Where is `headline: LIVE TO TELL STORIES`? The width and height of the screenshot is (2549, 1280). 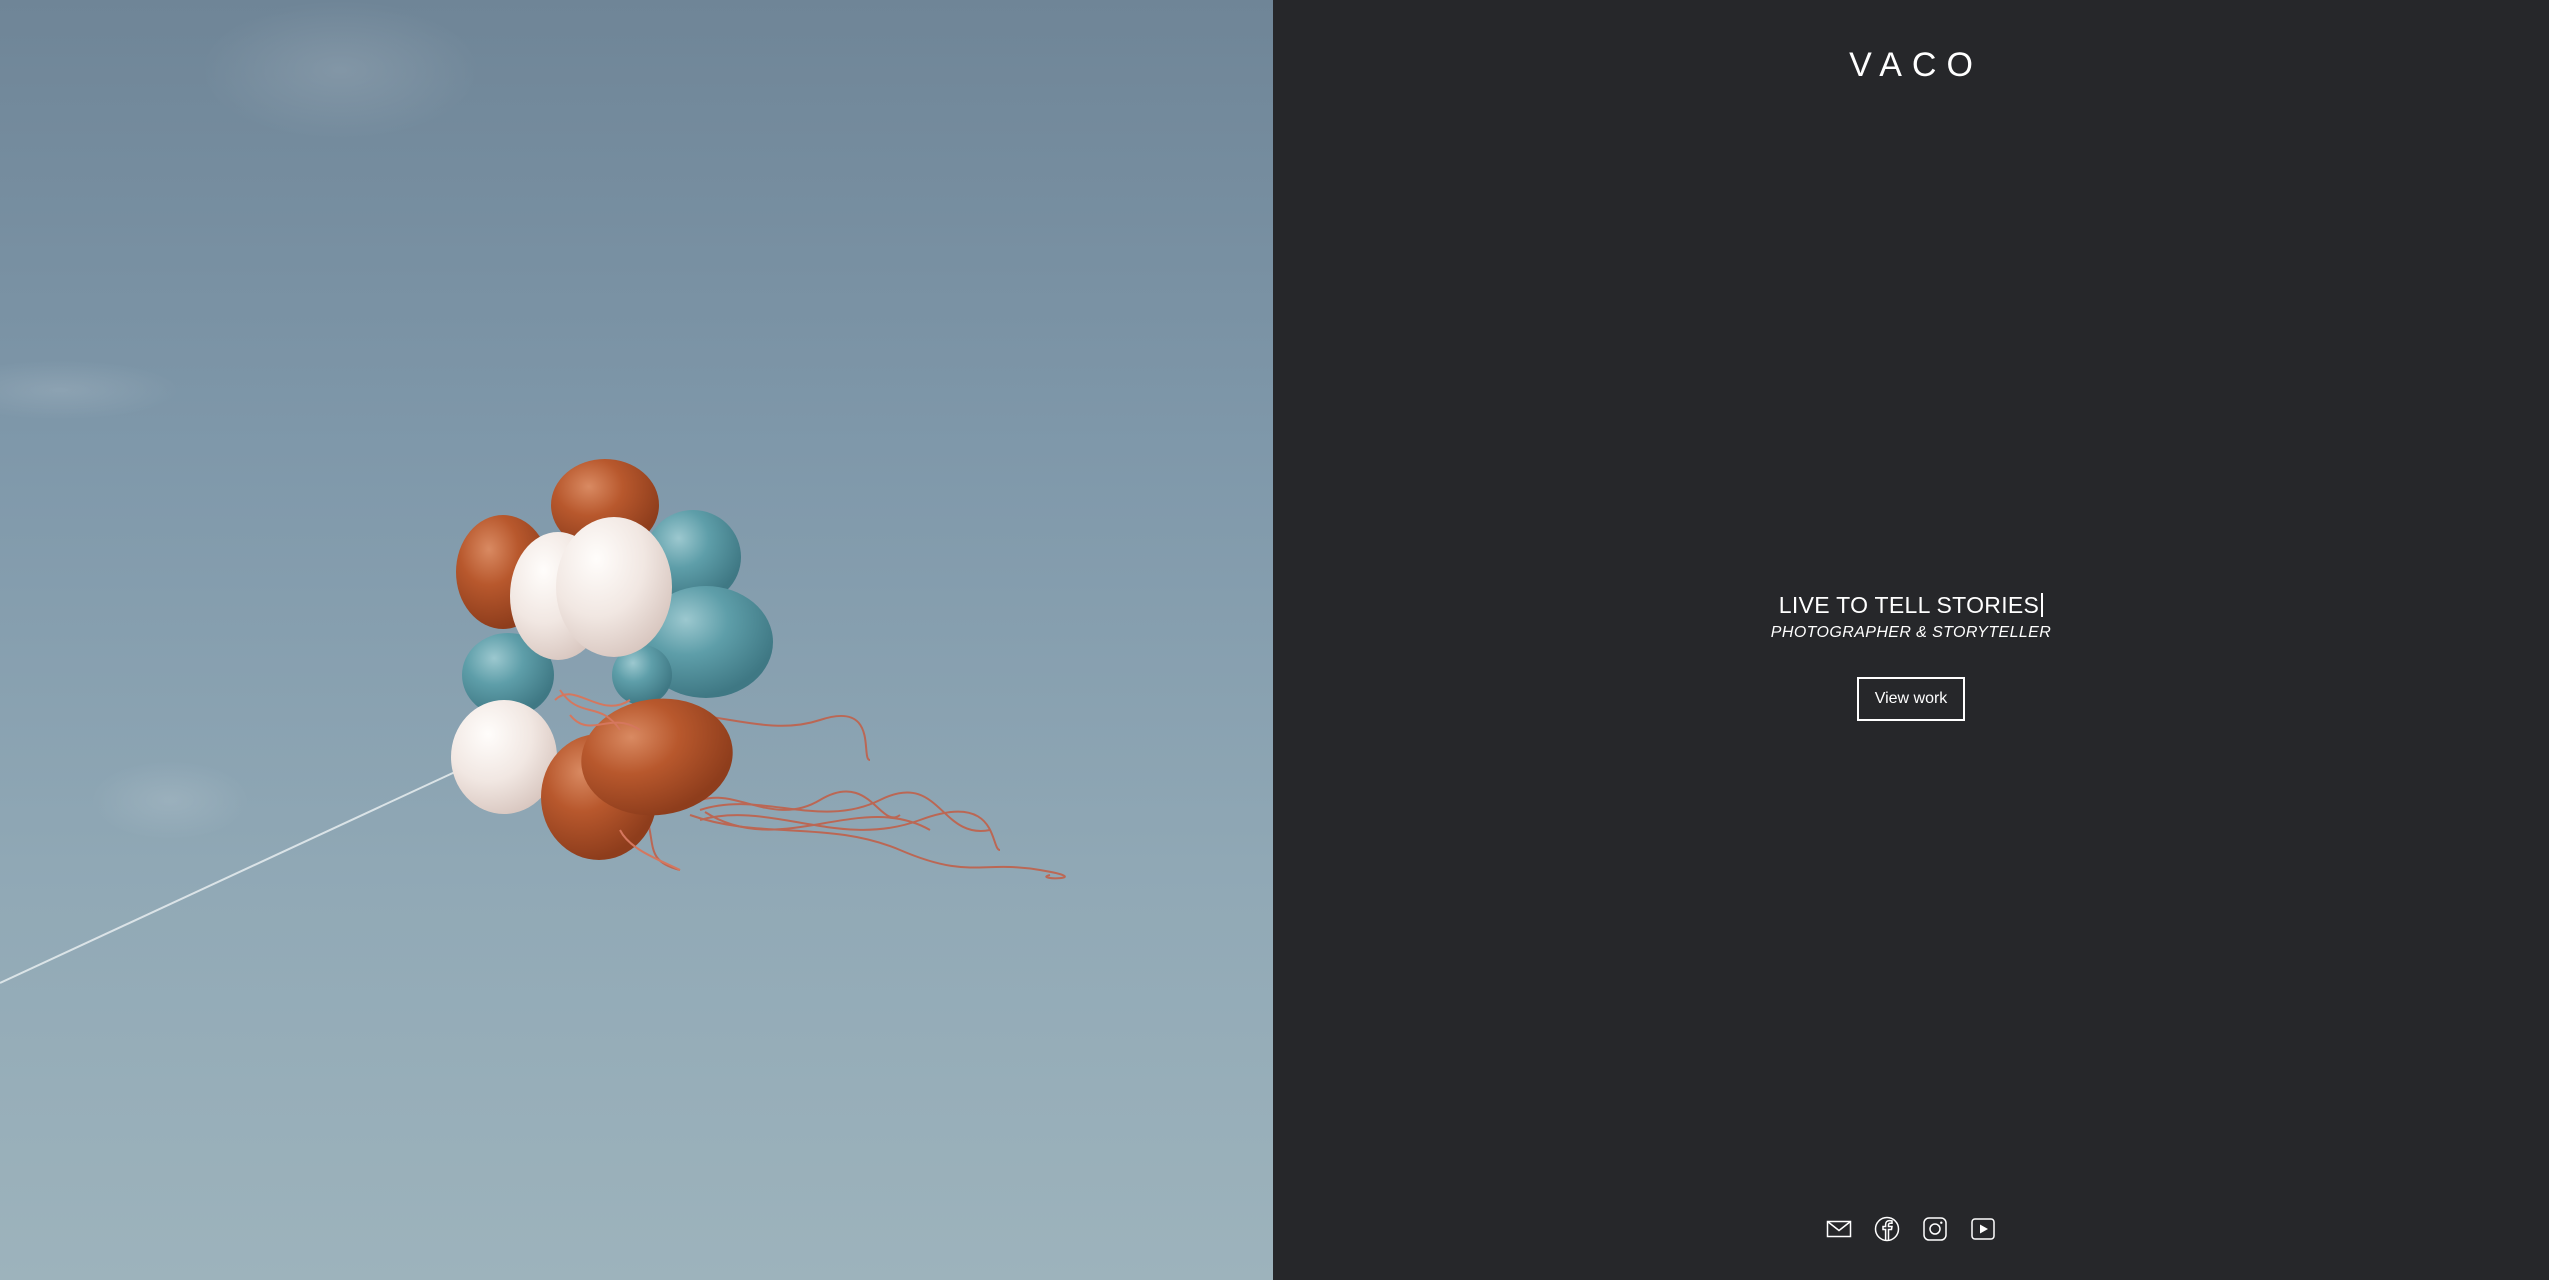 headline: LIVE TO TELL STORIES is located at coordinates (1911, 605).